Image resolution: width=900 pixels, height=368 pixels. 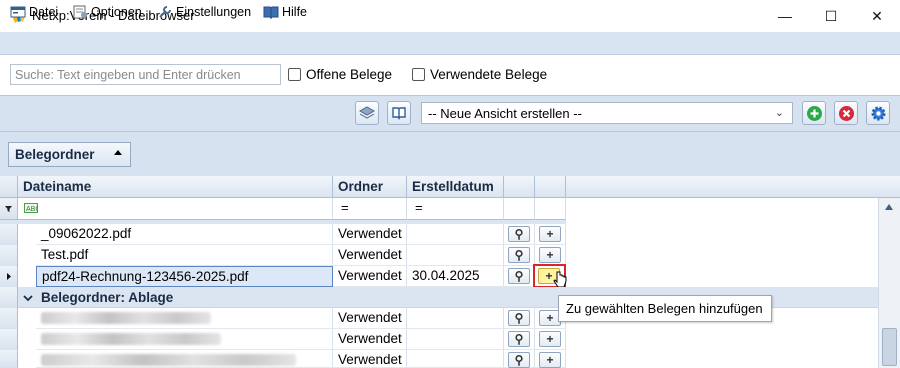 I want to click on layers-button, so click(x=367, y=113).